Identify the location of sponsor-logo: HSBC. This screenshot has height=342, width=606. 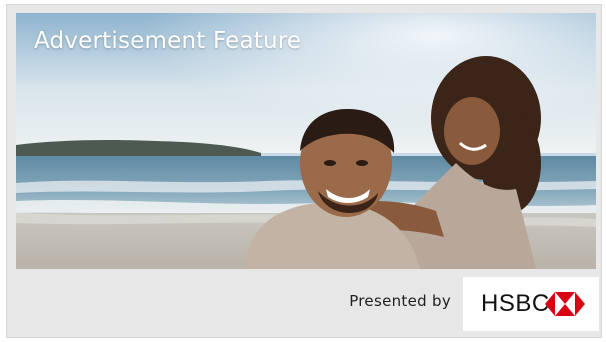
(531, 304).